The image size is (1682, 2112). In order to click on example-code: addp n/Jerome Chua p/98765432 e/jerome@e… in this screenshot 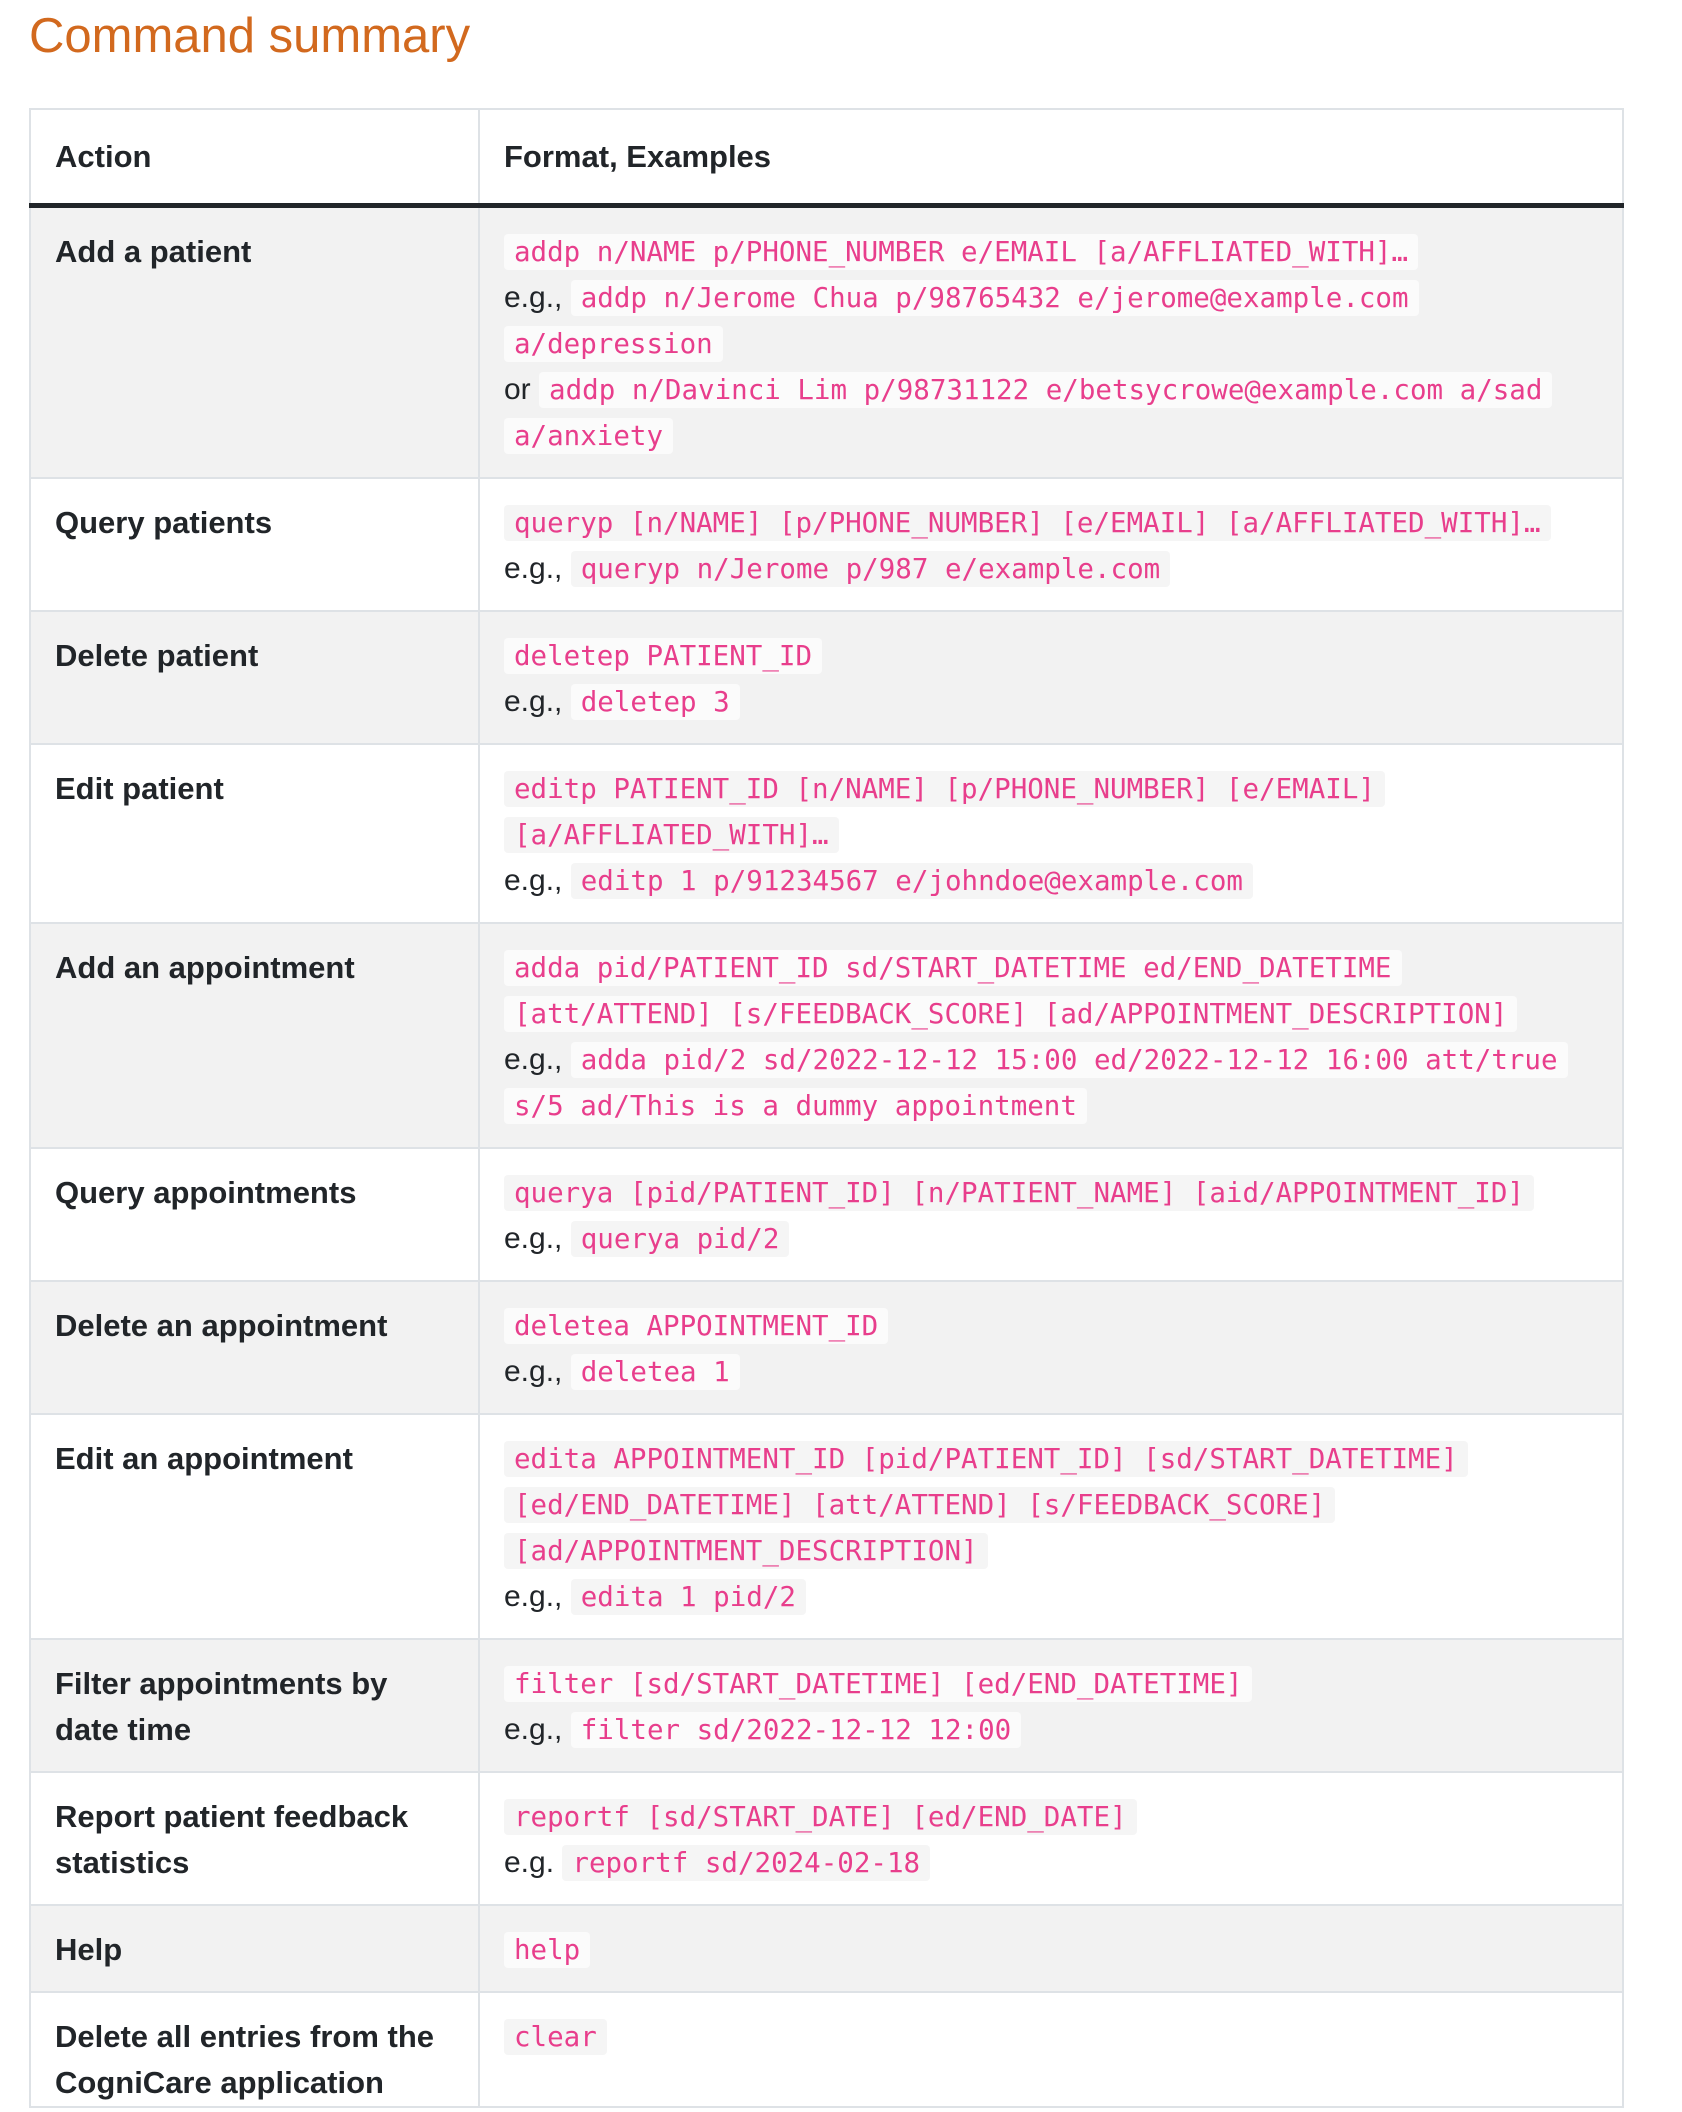, I will do `click(961, 321)`.